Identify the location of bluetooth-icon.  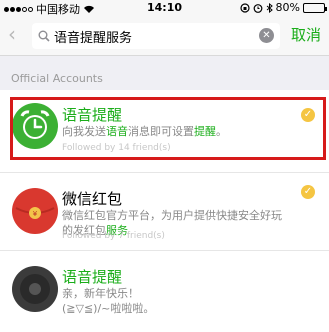
(269, 7).